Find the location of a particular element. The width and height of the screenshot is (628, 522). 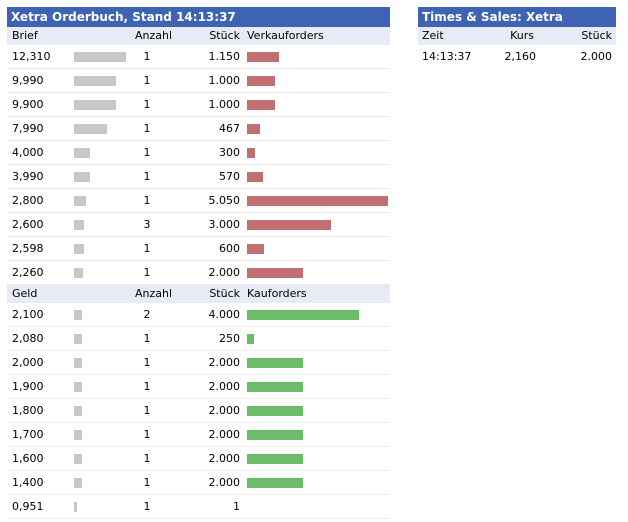

bid-count-header: Anzahl is located at coordinates (154, 293).